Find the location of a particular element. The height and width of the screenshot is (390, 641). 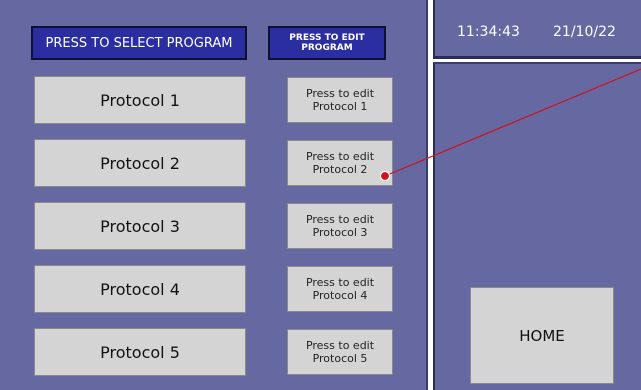

edit-protocol-5-button: Press to edit Protocol 5 is located at coordinates (340, 352).